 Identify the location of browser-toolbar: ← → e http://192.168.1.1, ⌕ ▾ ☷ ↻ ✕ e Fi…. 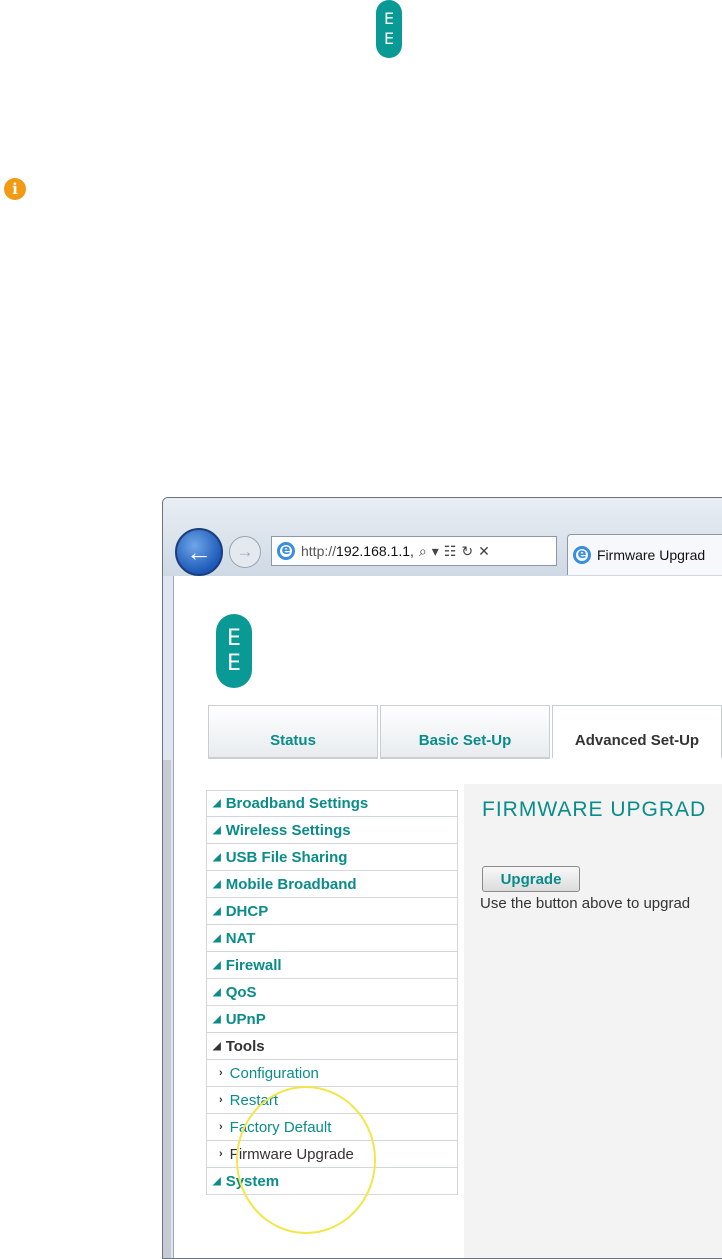
(442, 537).